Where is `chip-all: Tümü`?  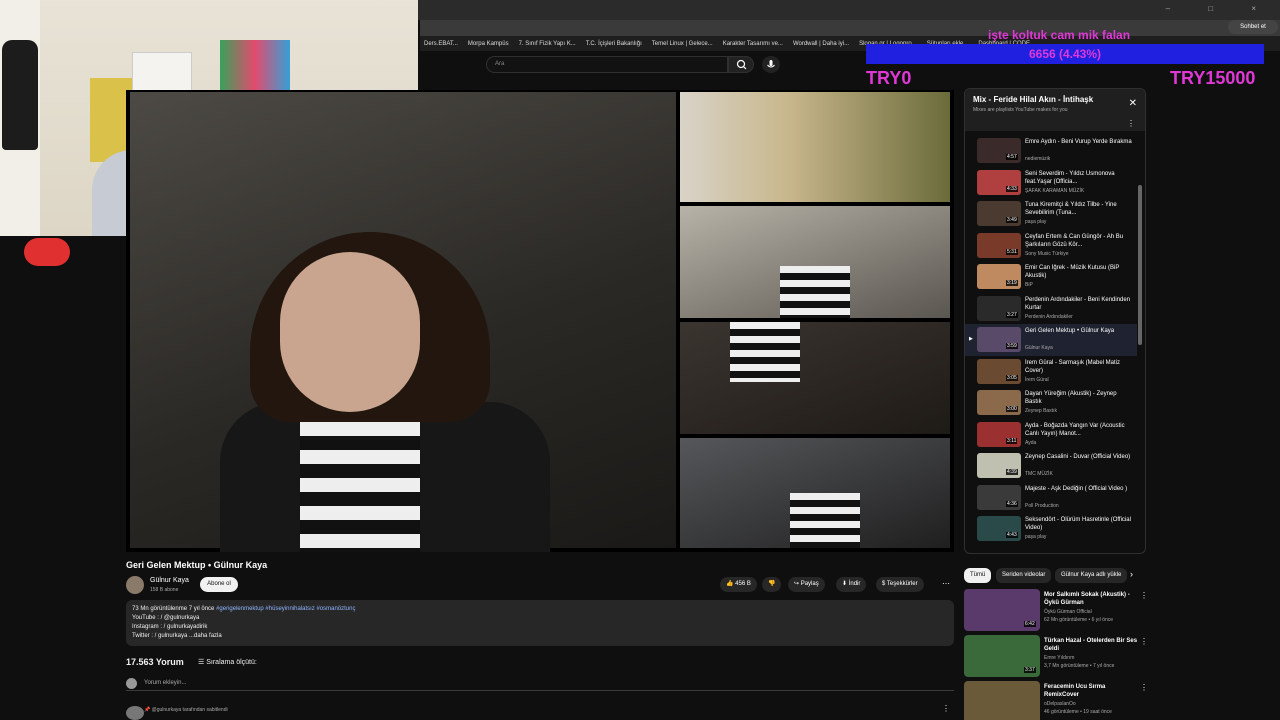 chip-all: Tümü is located at coordinates (978, 575).